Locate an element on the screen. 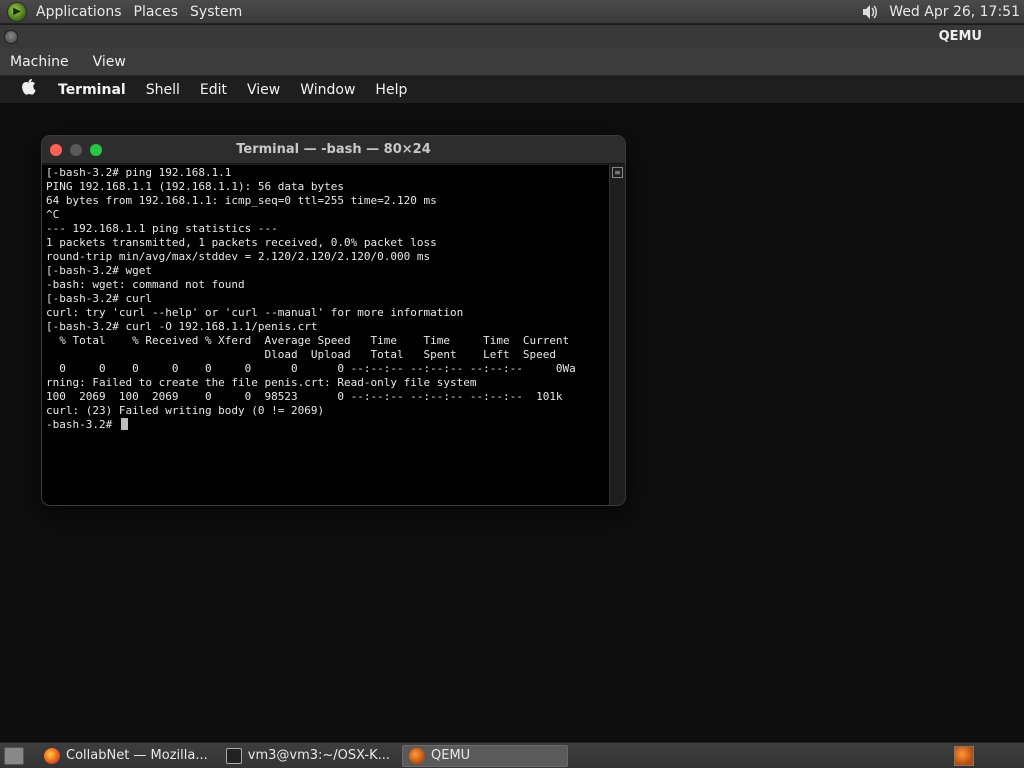 Image resolution: width=1024 pixels, height=768 pixels. apple-logo-icon is located at coordinates (28, 86).